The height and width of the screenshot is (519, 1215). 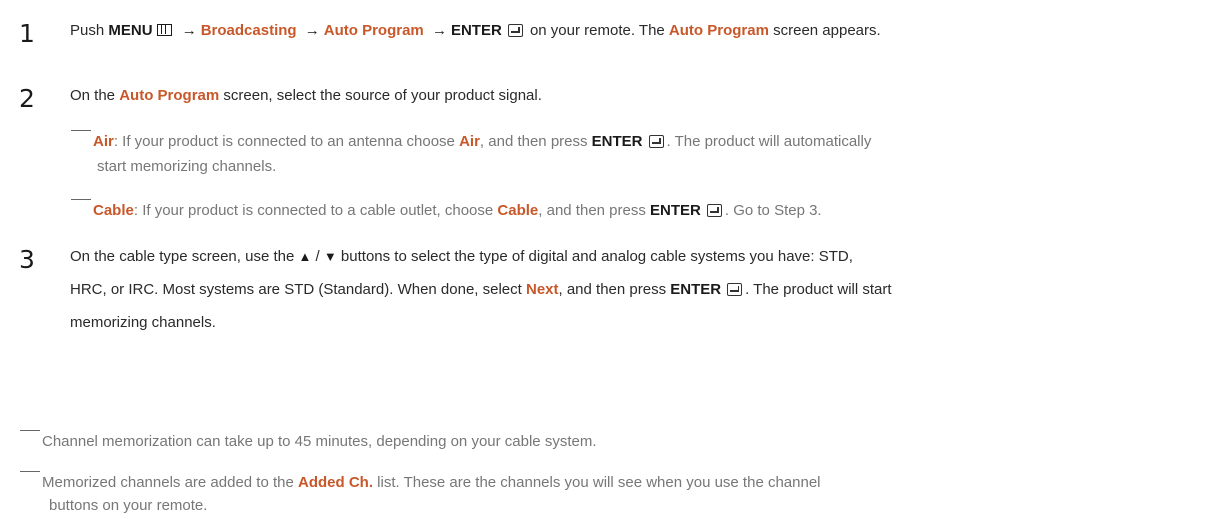 What do you see at coordinates (93, 95) in the screenshot?
I see `text-on-the: On the` at bounding box center [93, 95].